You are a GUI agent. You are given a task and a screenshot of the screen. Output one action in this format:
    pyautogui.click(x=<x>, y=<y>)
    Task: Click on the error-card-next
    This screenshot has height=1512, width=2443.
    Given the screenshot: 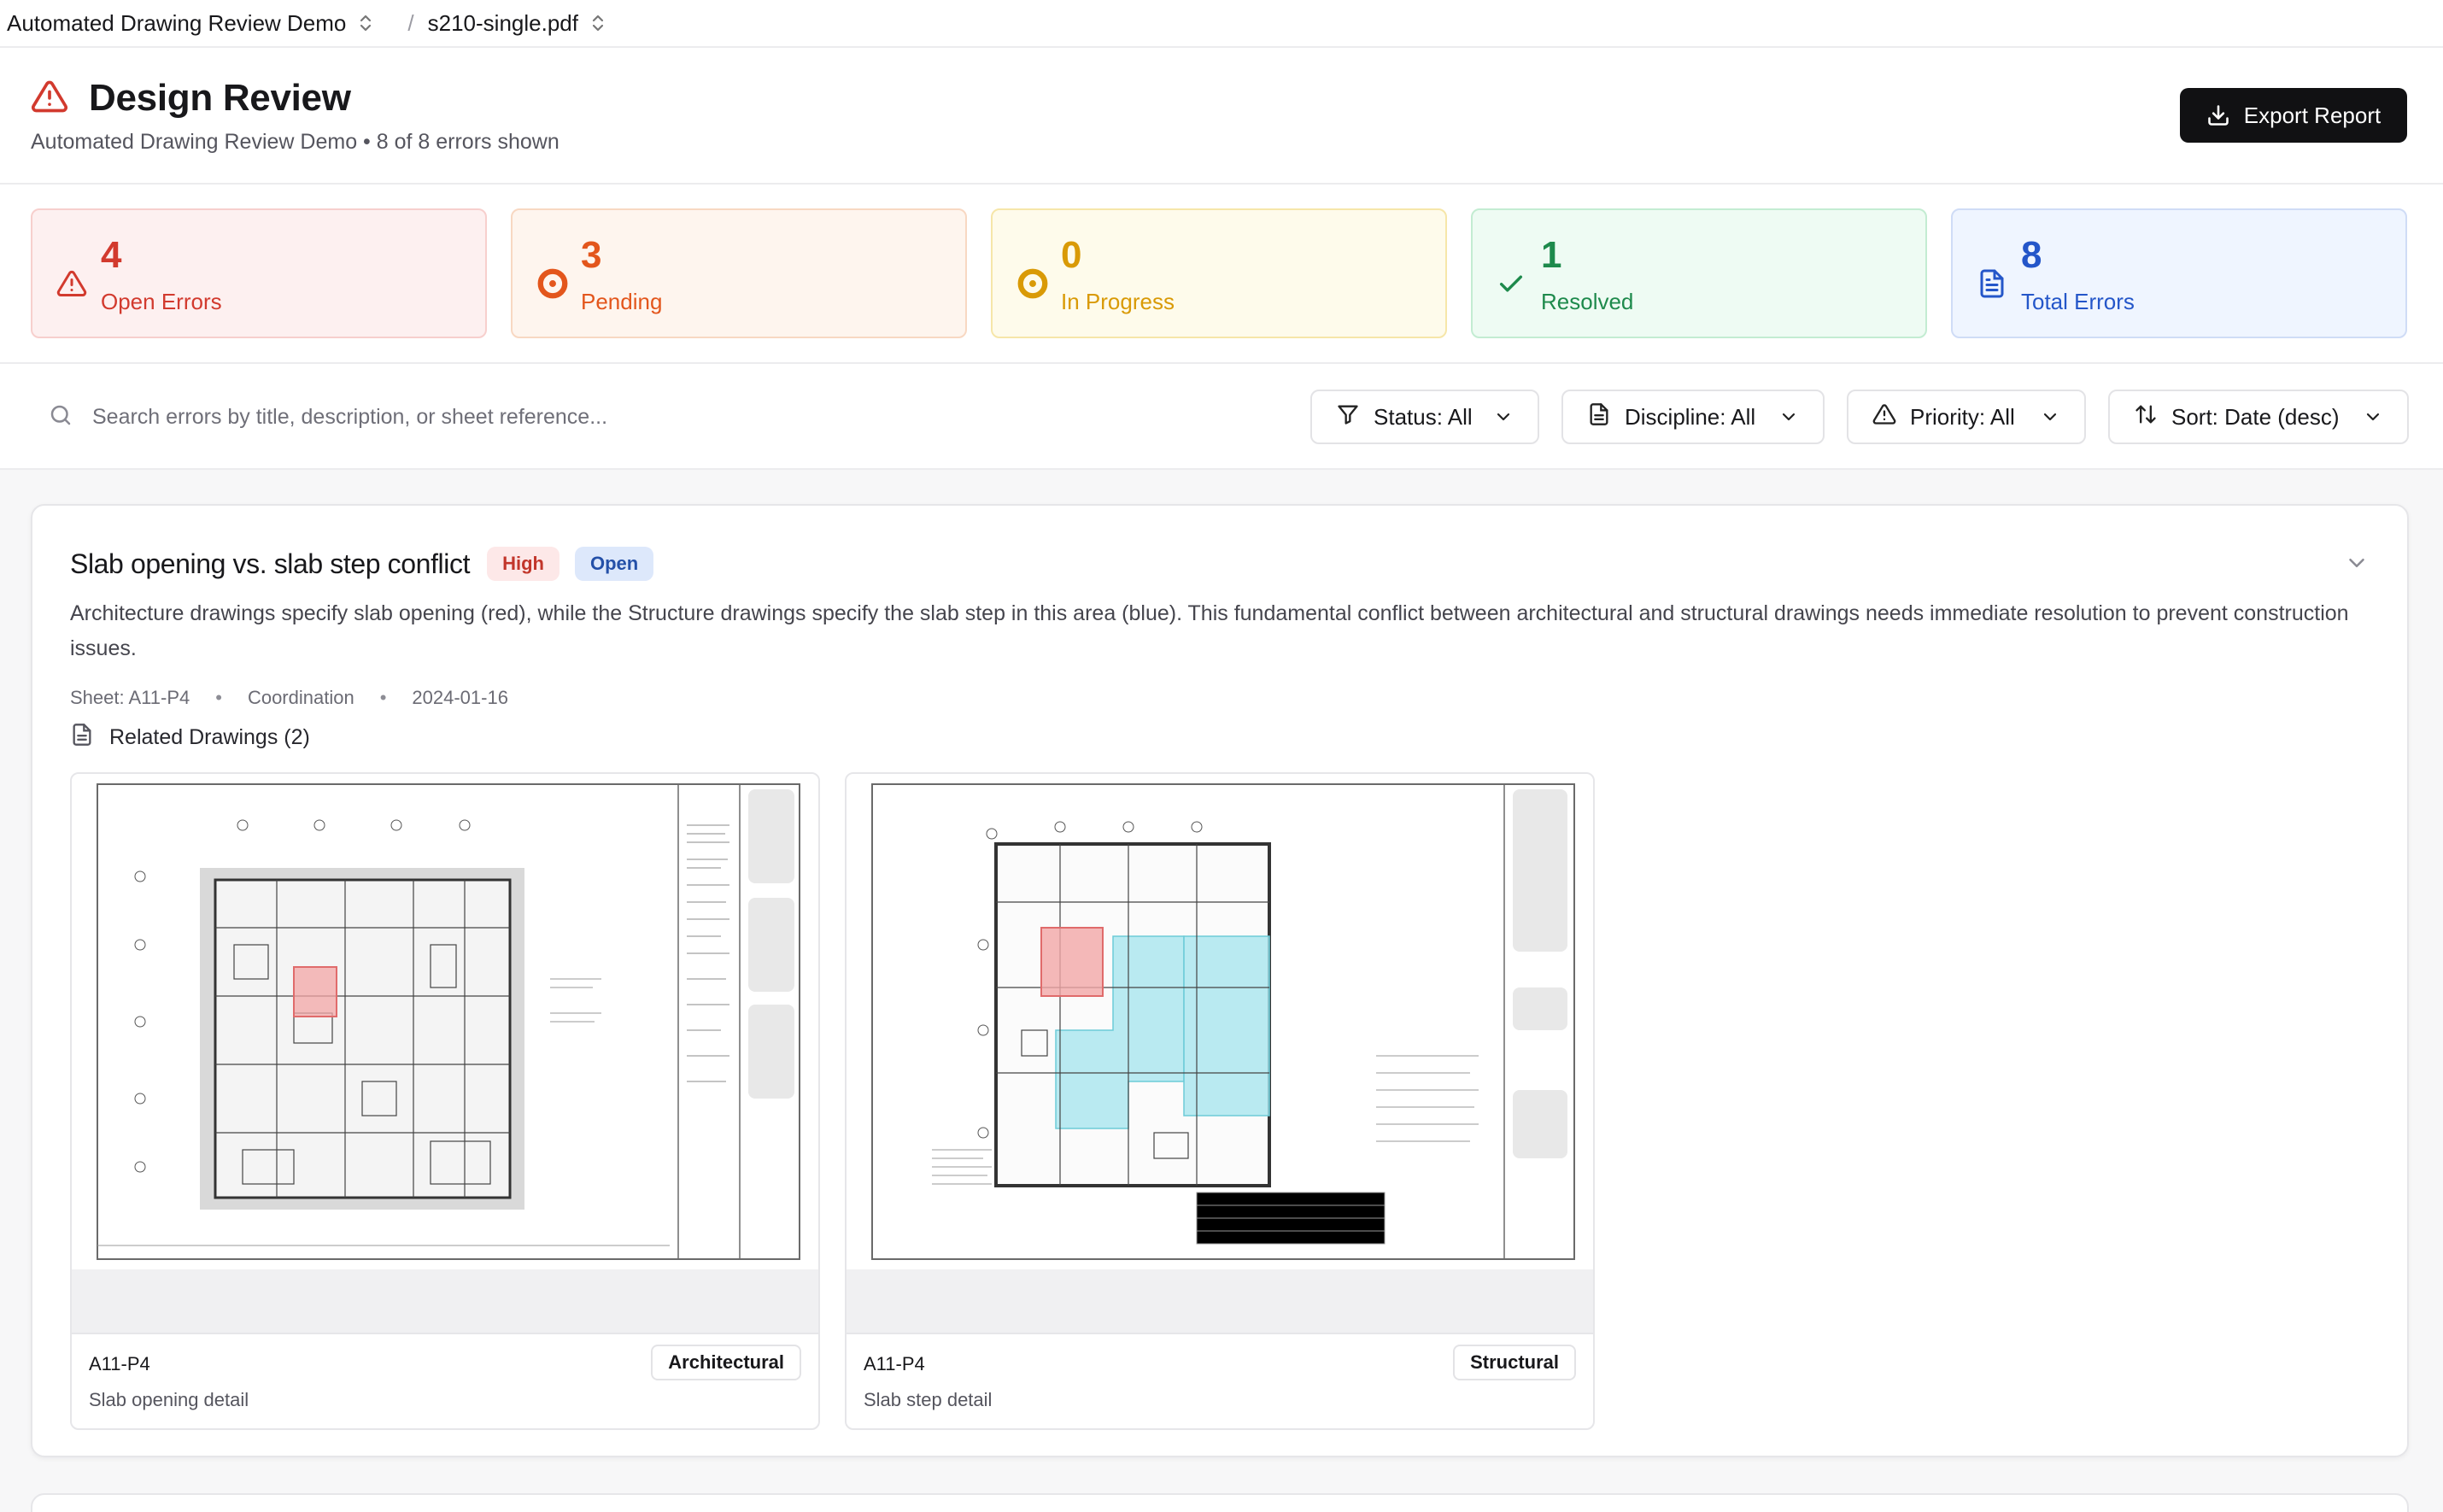 What is the action you would take?
    pyautogui.click(x=1220, y=1502)
    